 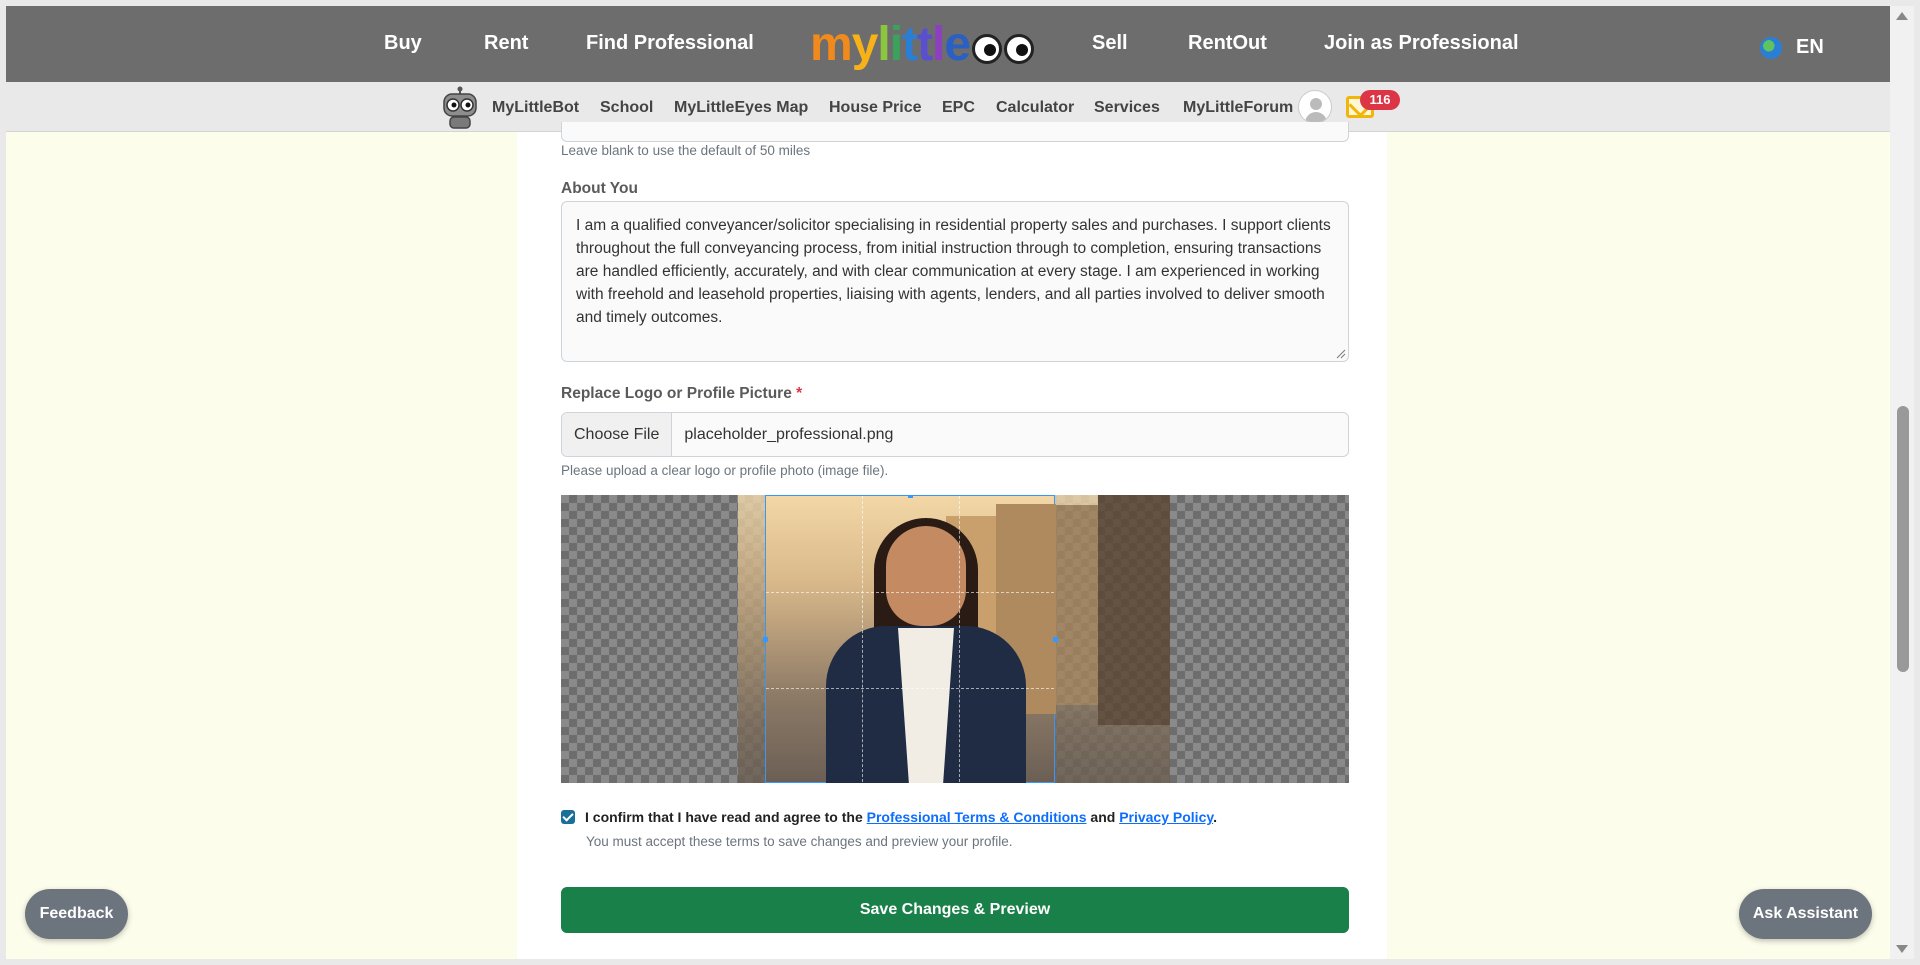 I want to click on terms-and: and, so click(x=1103, y=817).